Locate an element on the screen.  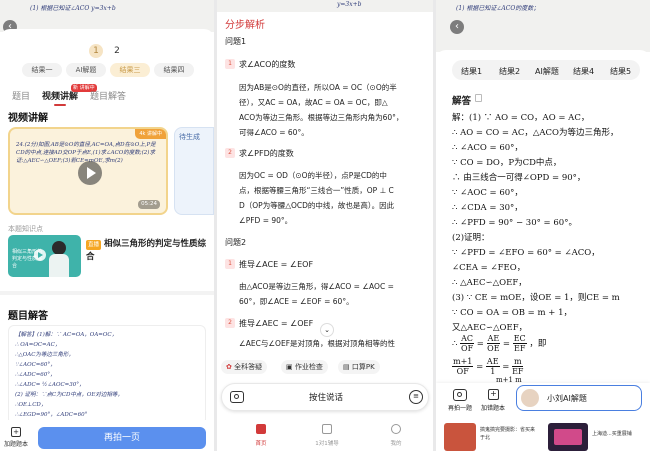
home-icon is located at coordinates (261, 429).